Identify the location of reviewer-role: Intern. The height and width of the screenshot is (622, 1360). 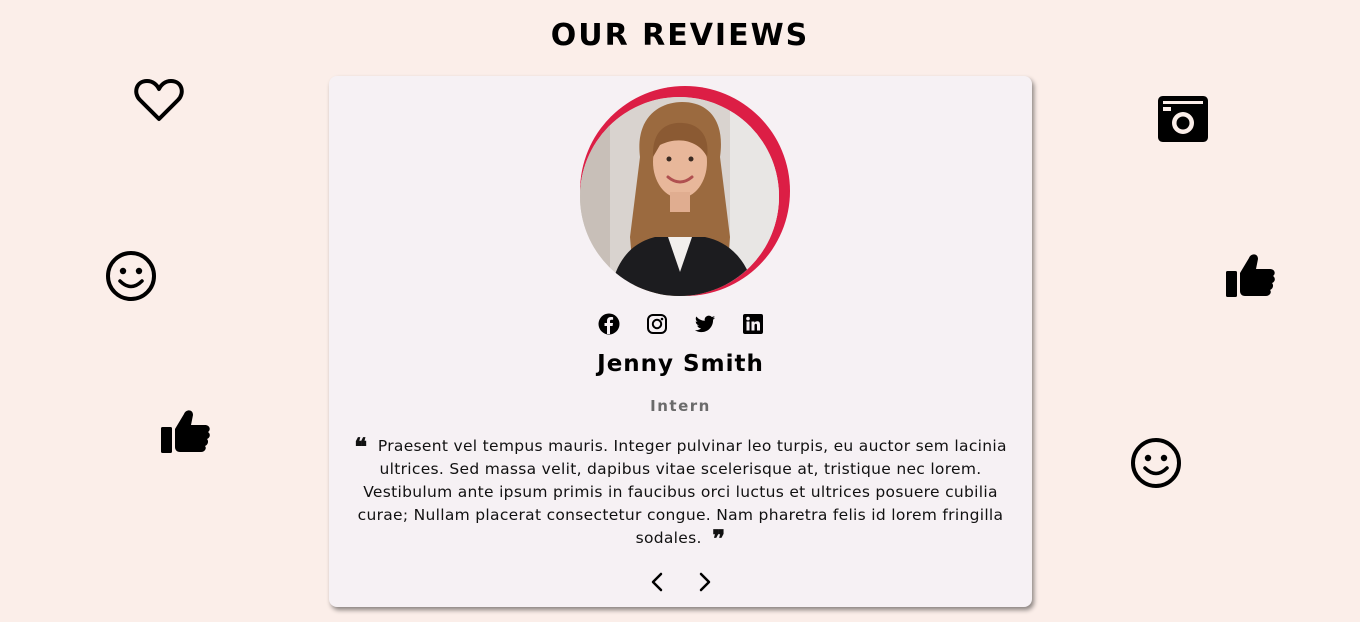
(680, 406).